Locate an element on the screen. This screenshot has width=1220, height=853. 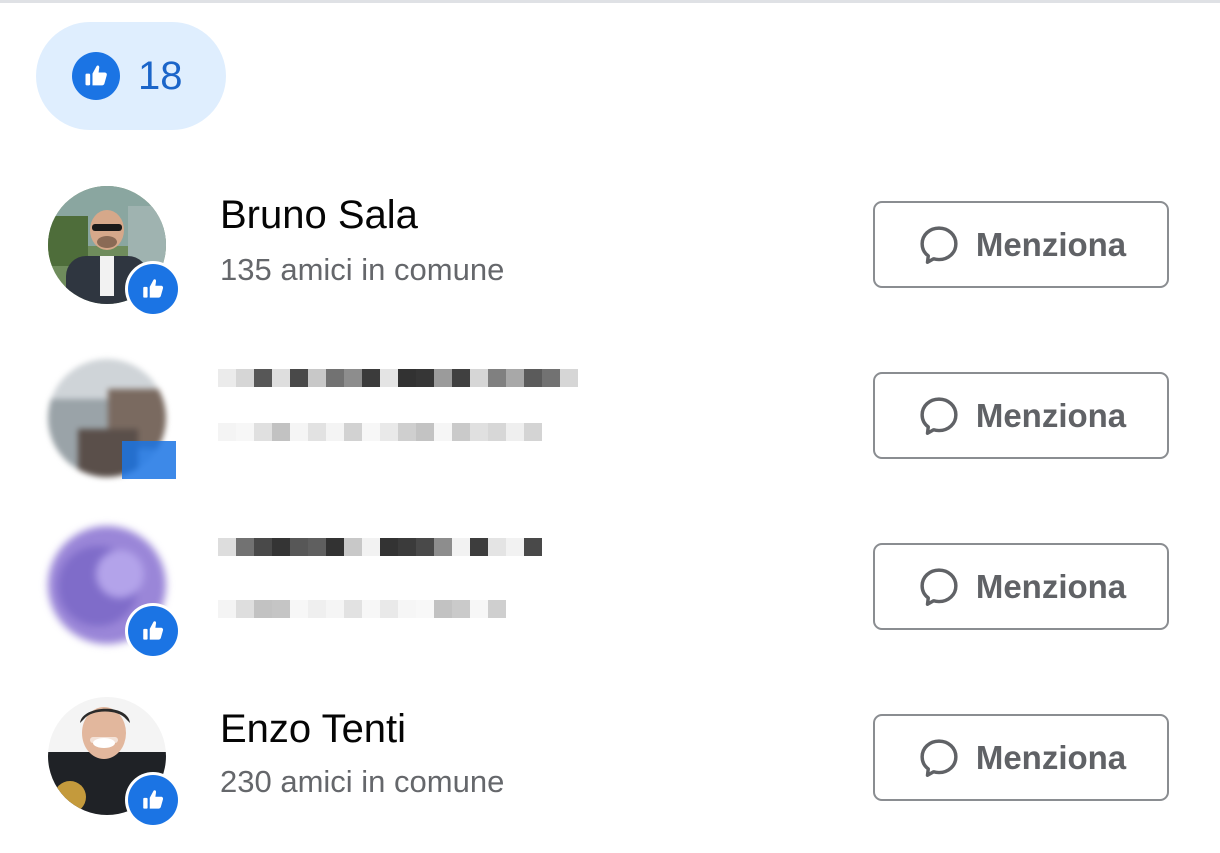
person-name: Bruno Sala is located at coordinates (319, 215).